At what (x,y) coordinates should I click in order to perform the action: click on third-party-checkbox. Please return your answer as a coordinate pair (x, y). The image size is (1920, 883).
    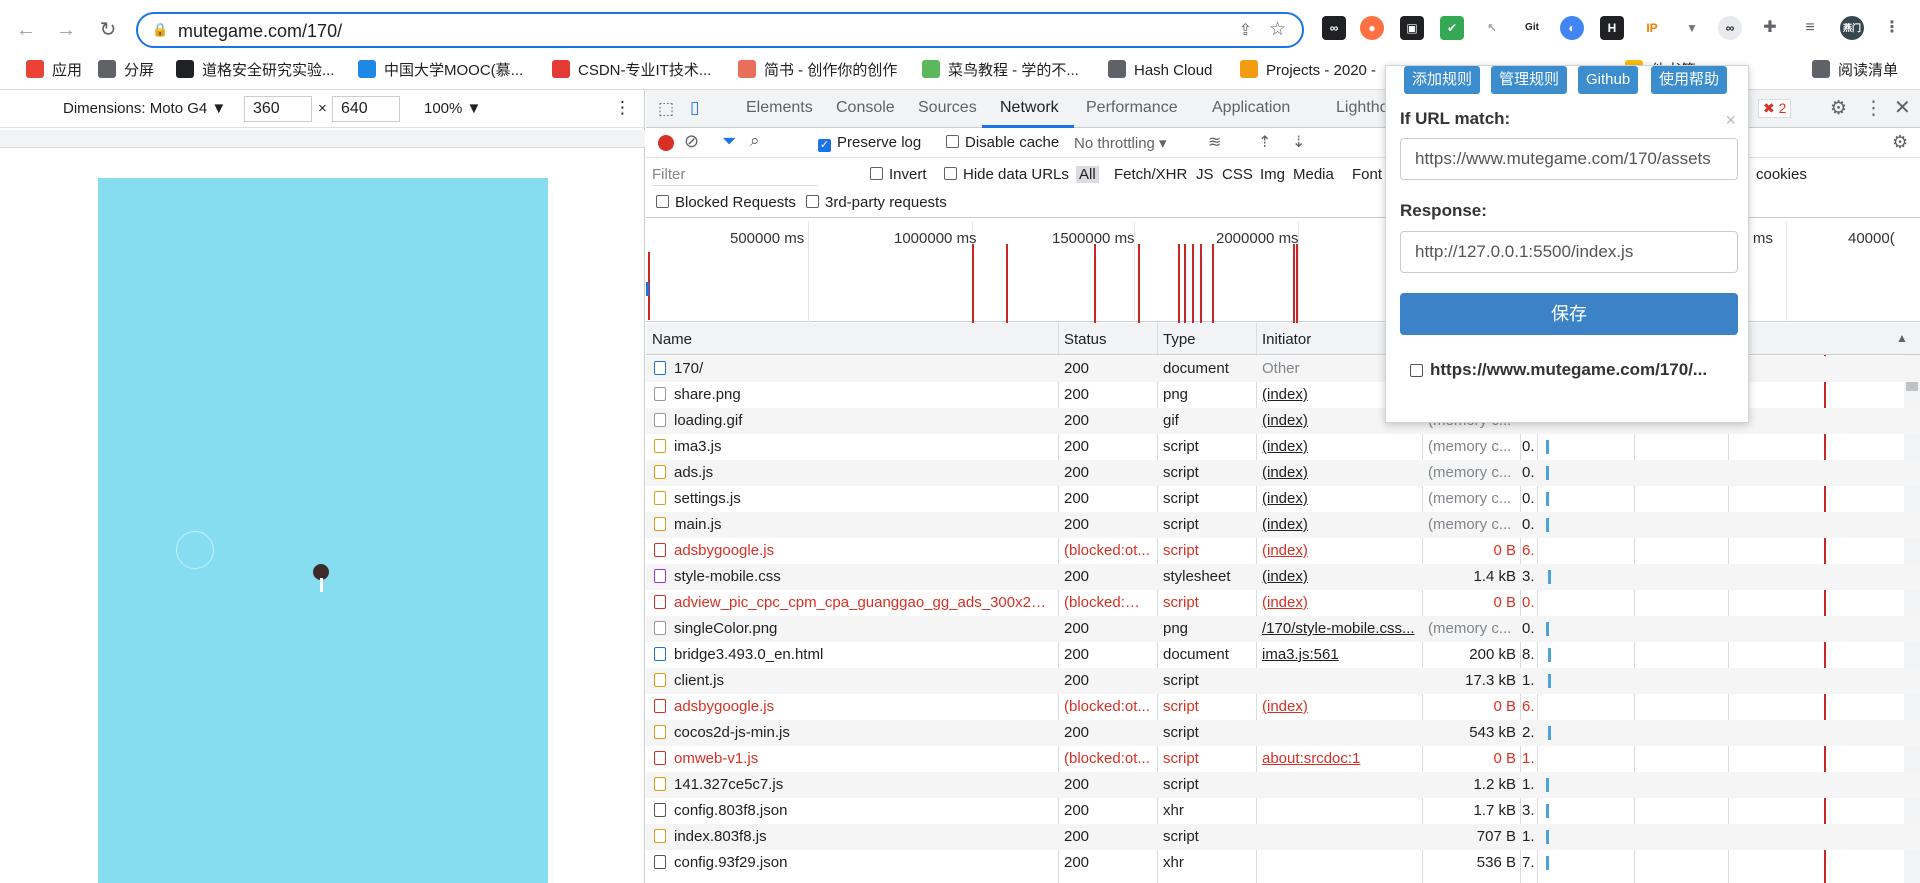
    Looking at the image, I should click on (812, 201).